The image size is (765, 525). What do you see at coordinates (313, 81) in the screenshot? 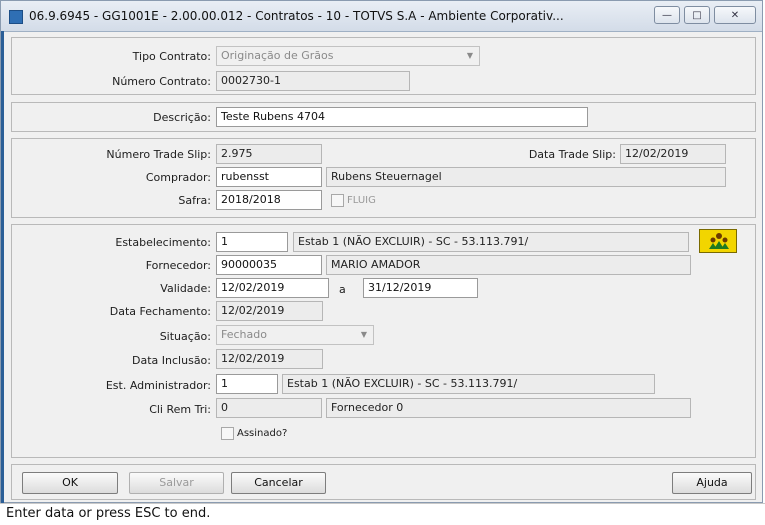
I see `numero-contrato-field: 0002730-1` at bounding box center [313, 81].